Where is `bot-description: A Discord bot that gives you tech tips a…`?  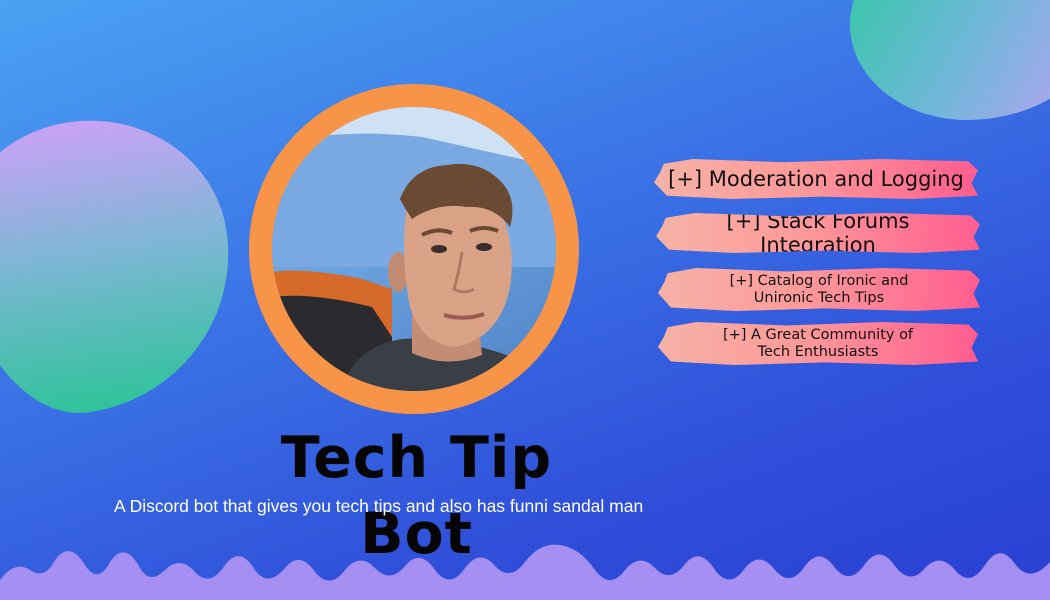
bot-description: A Discord bot that gives you tech tips a… is located at coordinates (379, 506).